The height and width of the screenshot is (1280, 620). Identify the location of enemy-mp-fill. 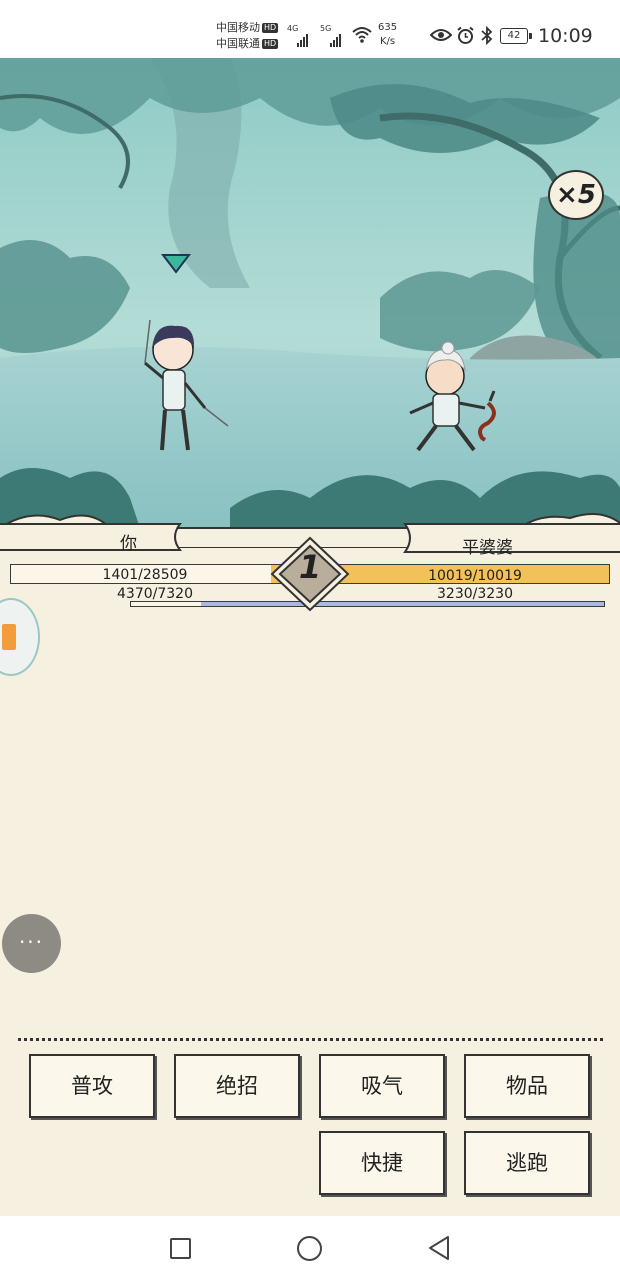
(460, 604).